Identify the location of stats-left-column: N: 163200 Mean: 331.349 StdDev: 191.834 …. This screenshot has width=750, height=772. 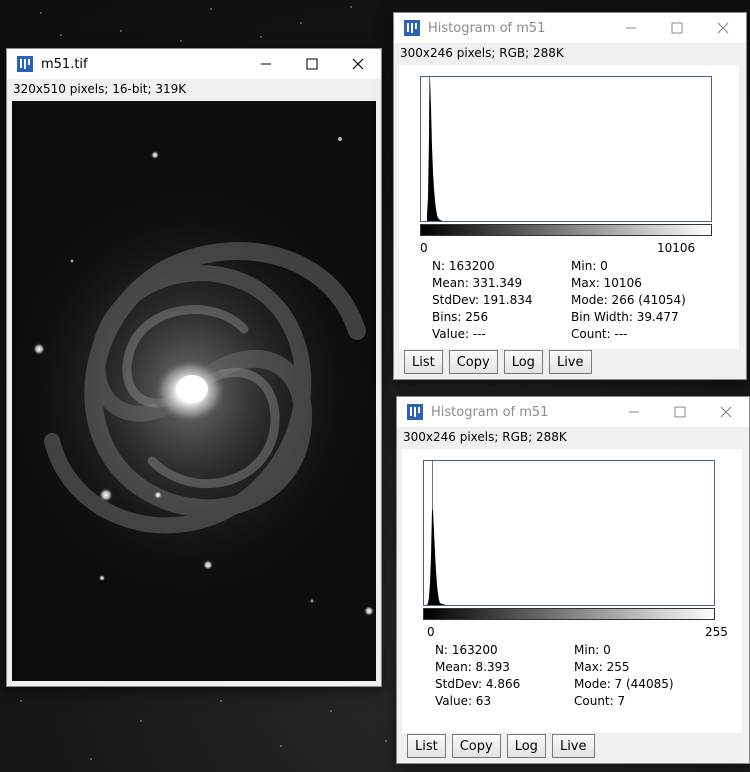
(482, 300).